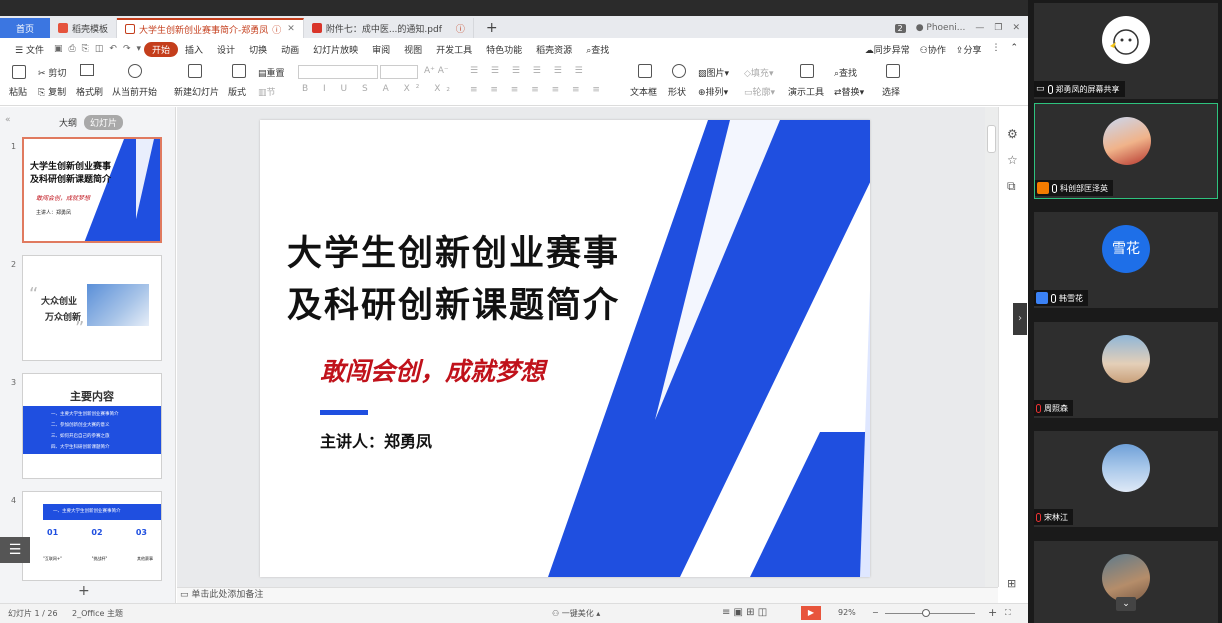 The image size is (1222, 623). Describe the element at coordinates (1016, 28) in the screenshot. I see `close-window-icon: ✕` at that location.